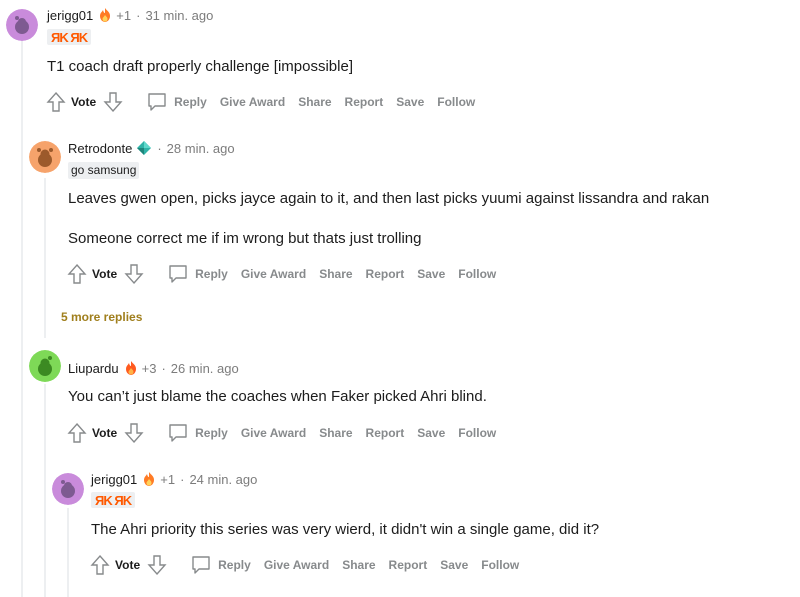 The width and height of the screenshot is (800, 597). Describe the element at coordinates (101, 317) in the screenshot. I see `more-replies-link: 5 more replies` at that location.